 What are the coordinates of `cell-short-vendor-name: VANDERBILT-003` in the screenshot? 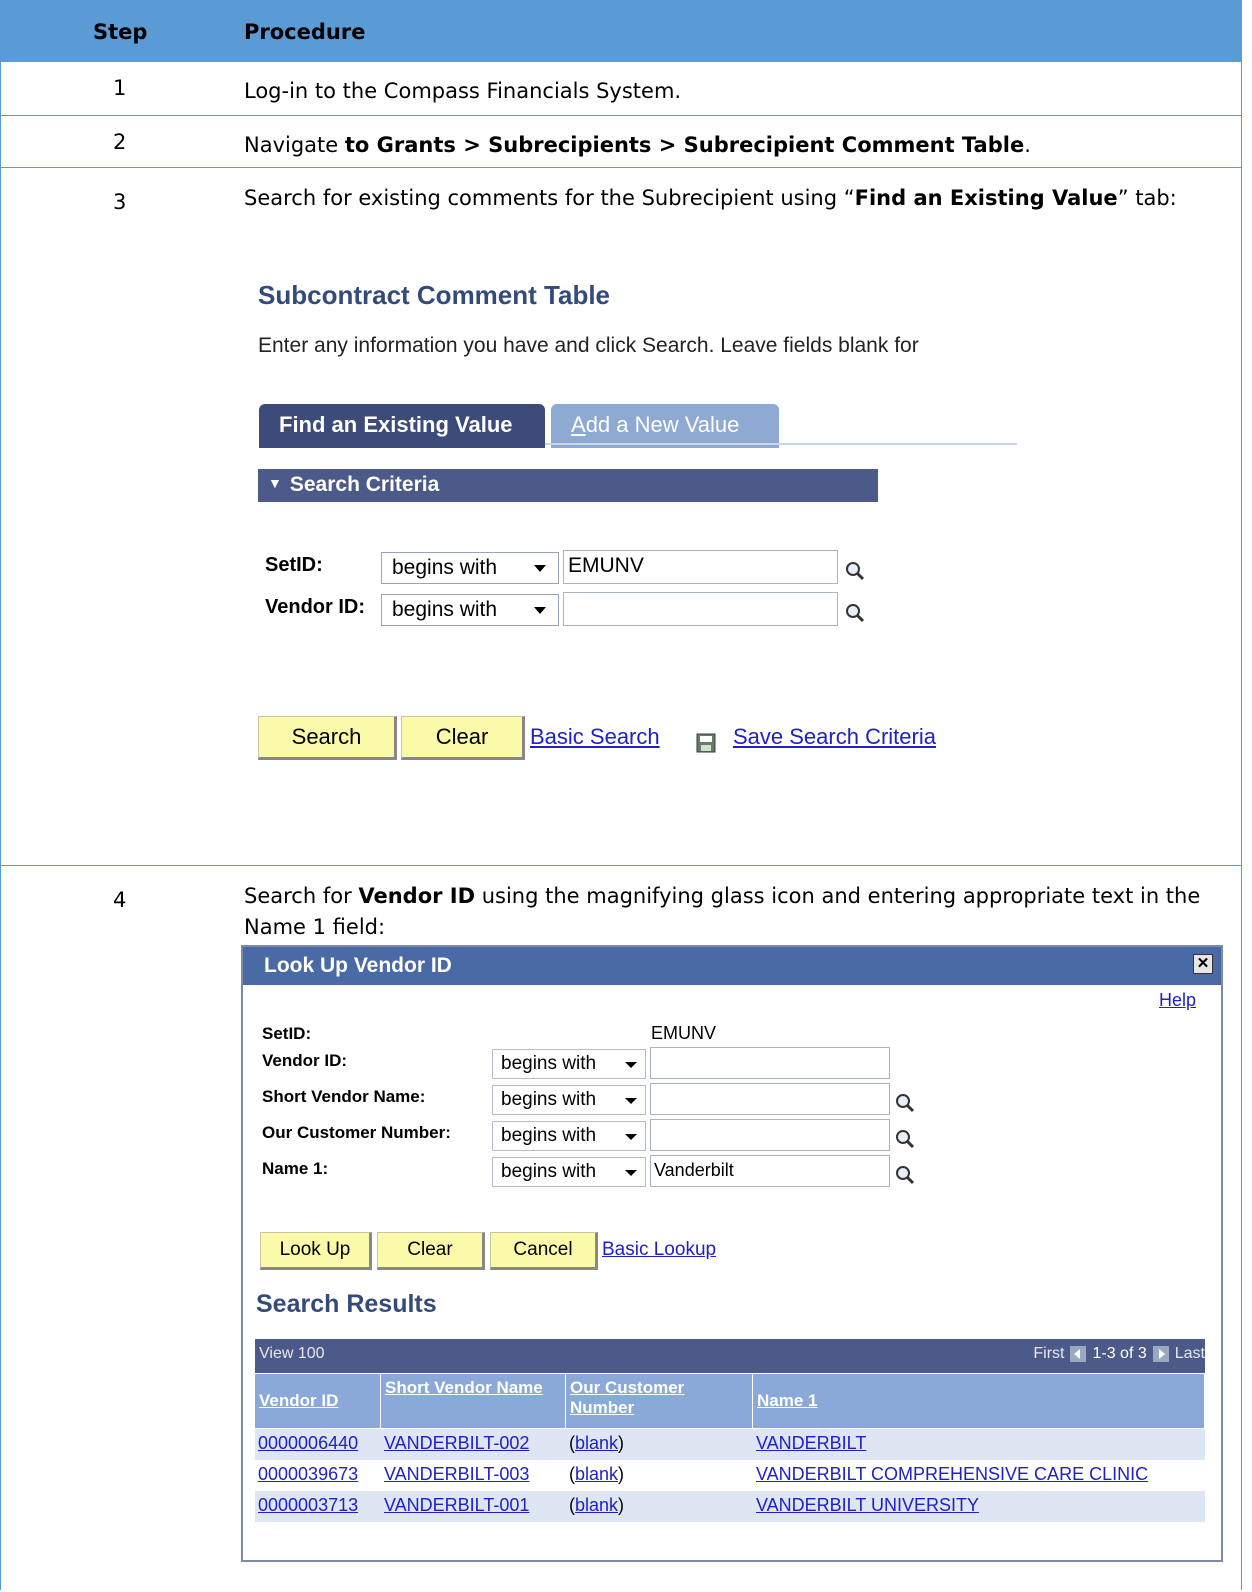 It's located at (473, 1475).